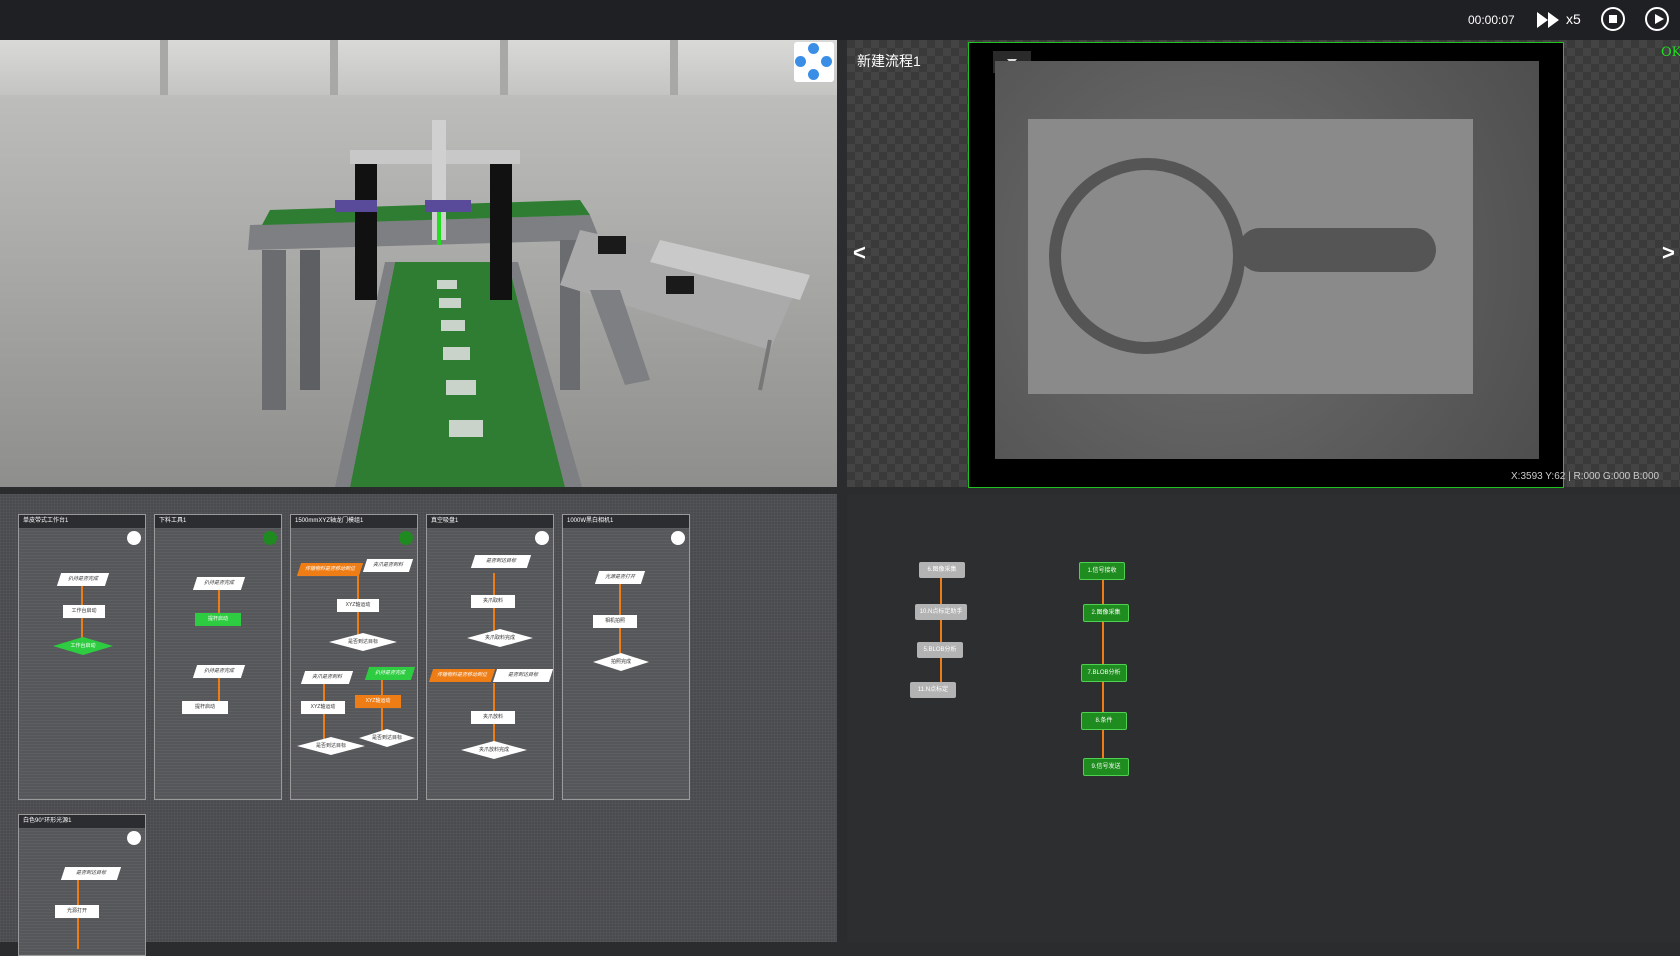 The height and width of the screenshot is (956, 1680). Describe the element at coordinates (218, 657) in the screenshot. I see `device-card: 下料工具1 扒持是否完成 提杆启动 扒持是否完成 提杆启动` at that location.